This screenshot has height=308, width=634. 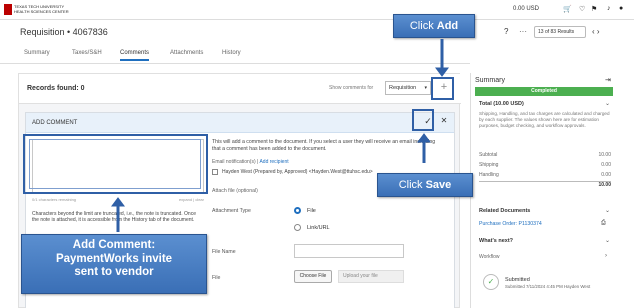 What do you see at coordinates (442, 72) in the screenshot?
I see `arrow-head-add` at bounding box center [442, 72].